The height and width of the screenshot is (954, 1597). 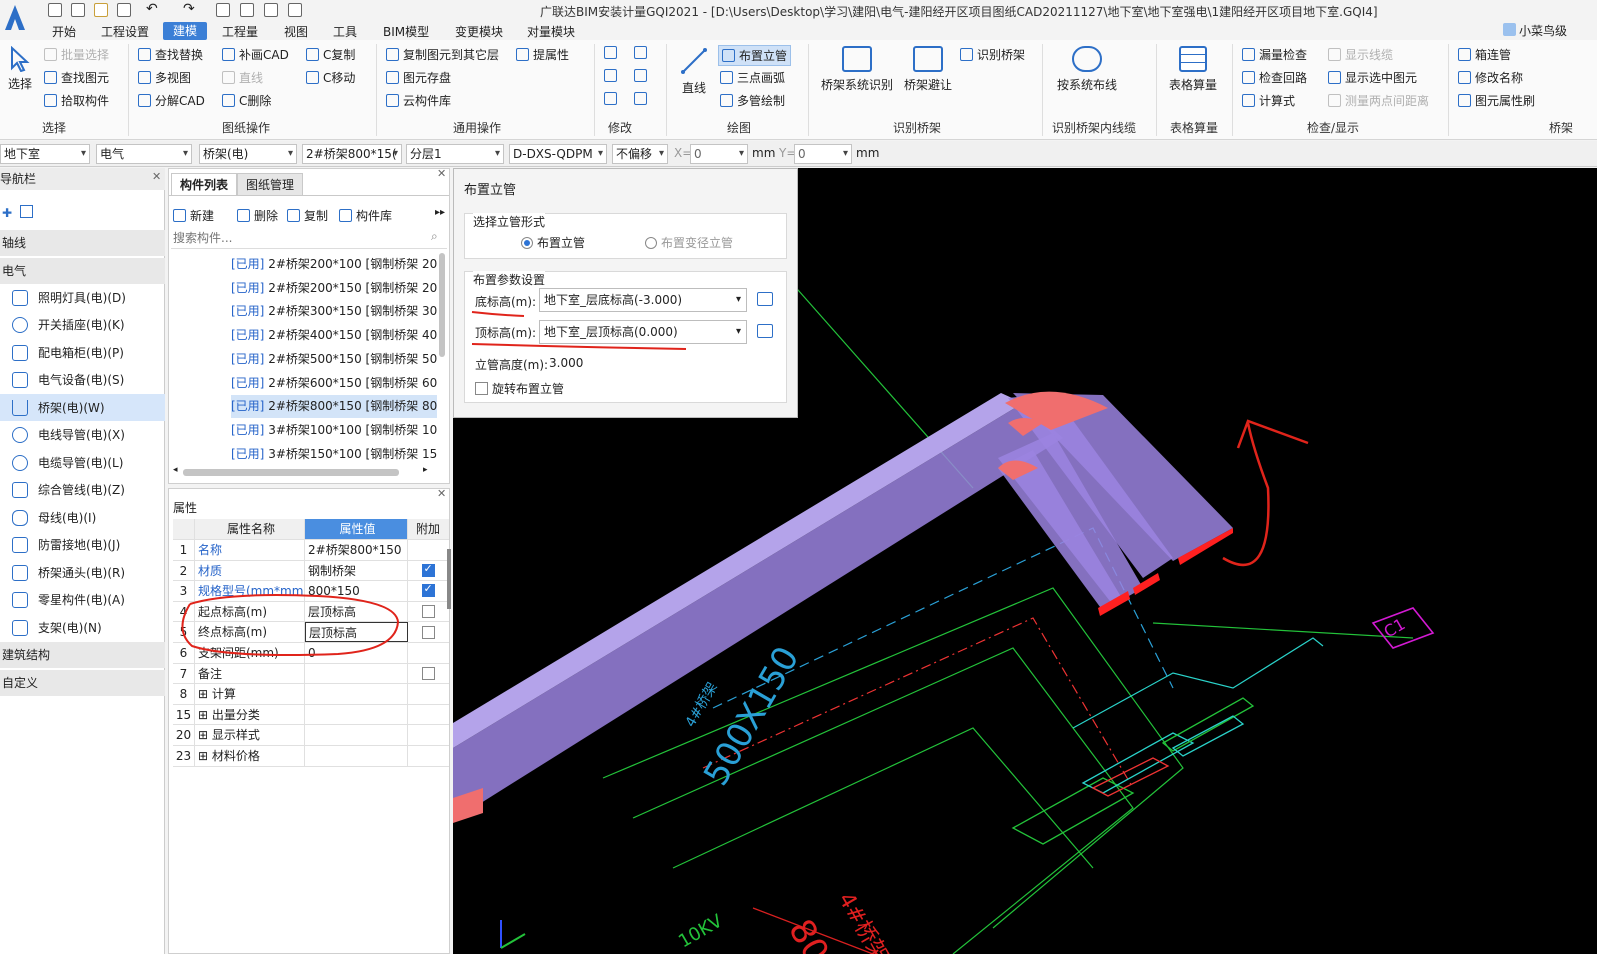 I want to click on missing-check-button: 漏量检查, so click(x=1274, y=54).